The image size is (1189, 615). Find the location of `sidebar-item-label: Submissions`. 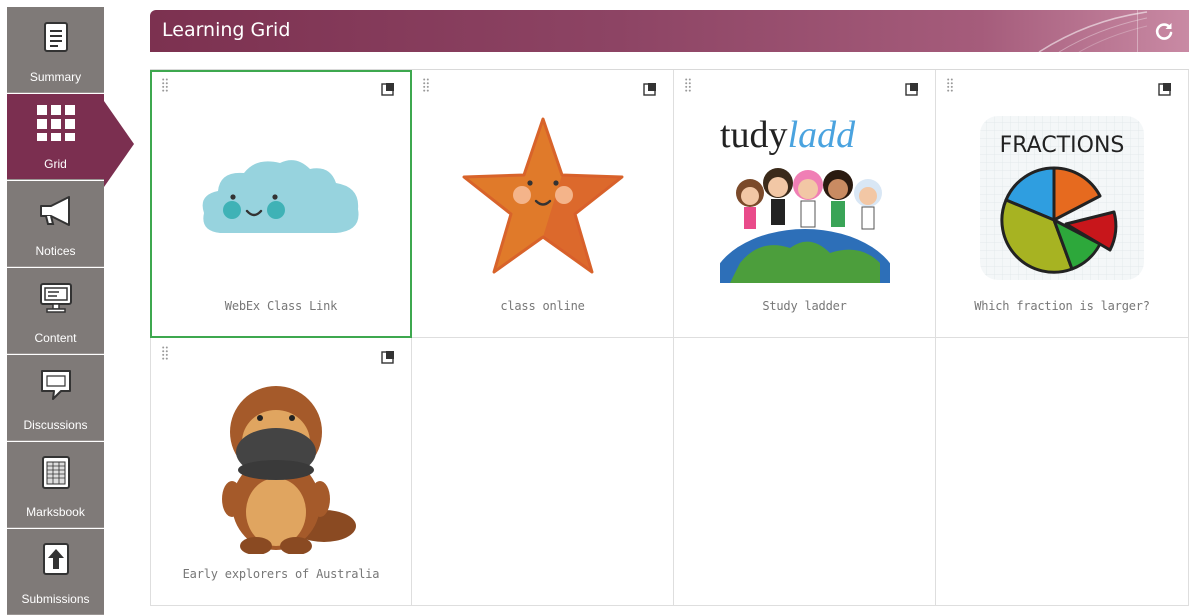

sidebar-item-label: Submissions is located at coordinates (55, 599).